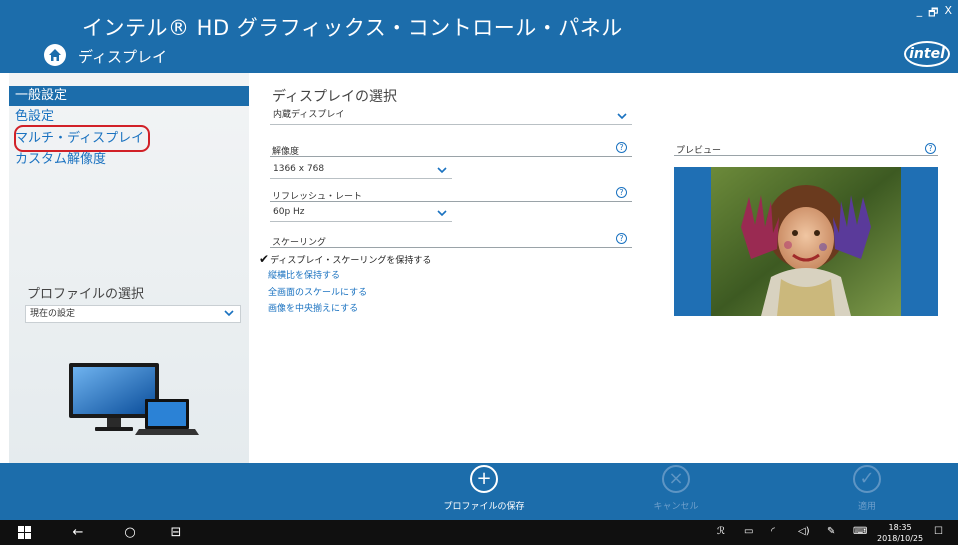 This screenshot has height=545, width=958. I want to click on preview-photo, so click(806, 241).